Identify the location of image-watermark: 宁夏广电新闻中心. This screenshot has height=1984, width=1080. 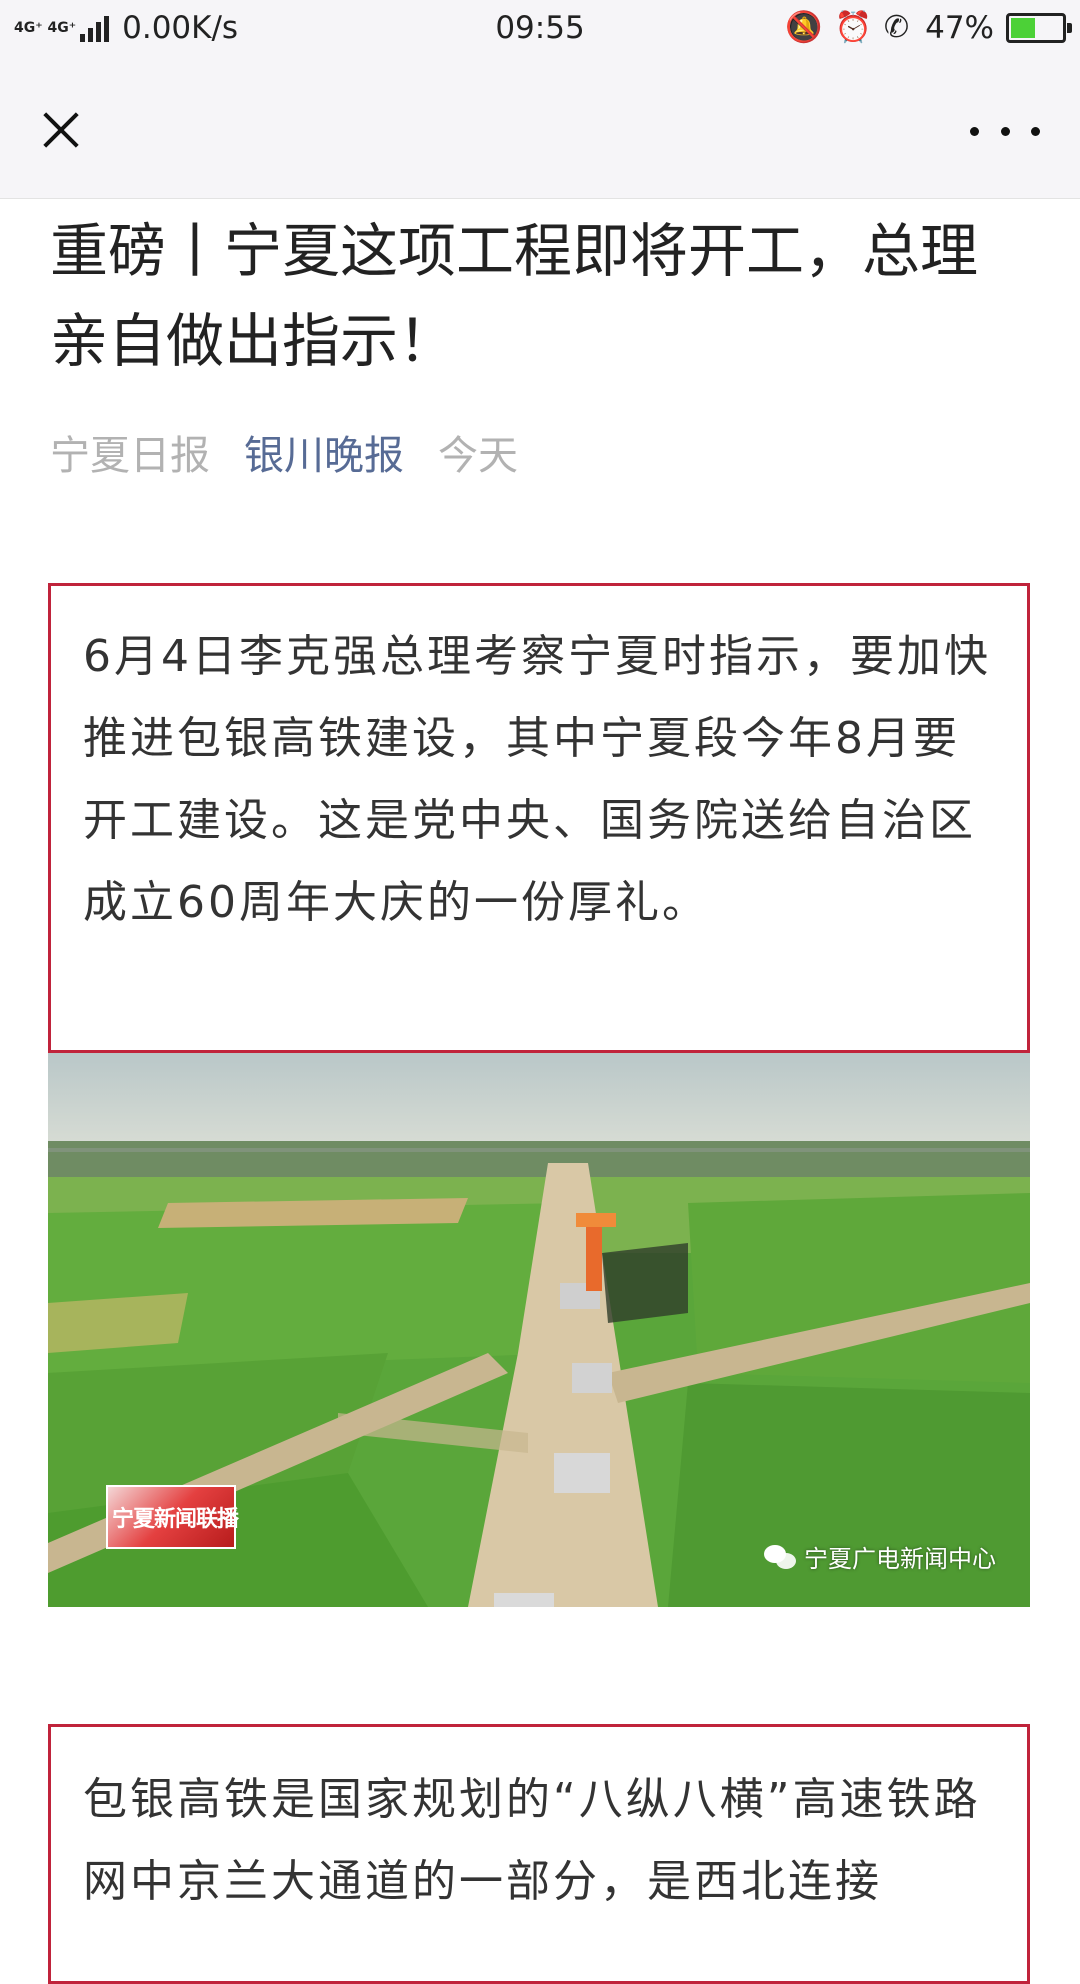
(880, 1556).